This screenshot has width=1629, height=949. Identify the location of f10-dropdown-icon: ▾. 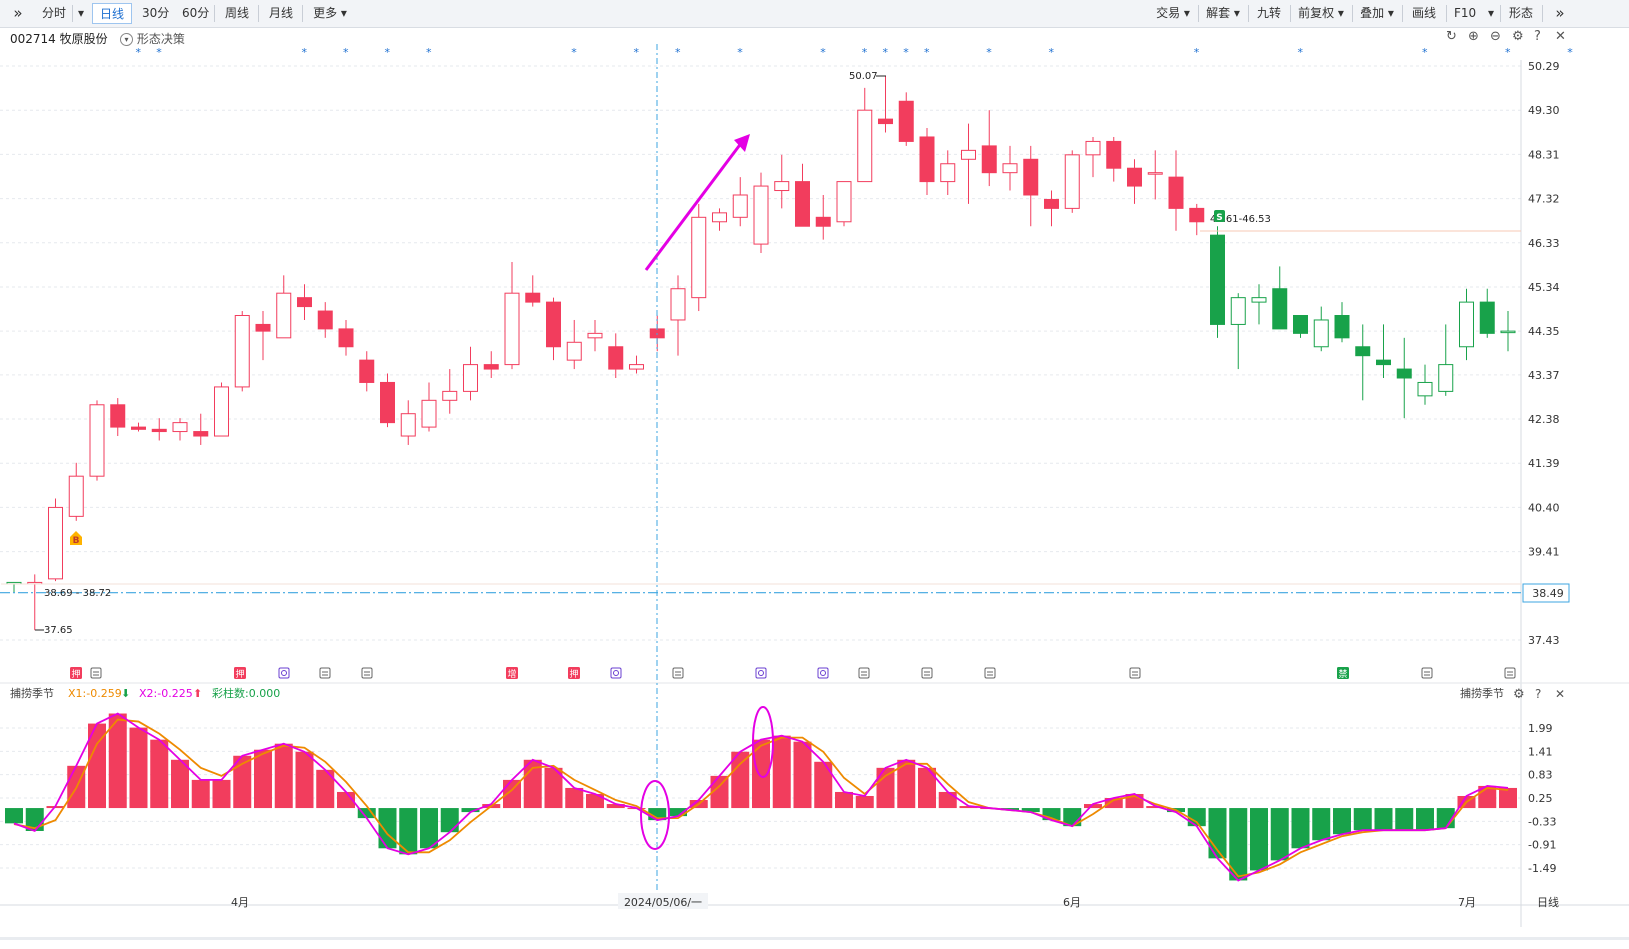
(1490, 13).